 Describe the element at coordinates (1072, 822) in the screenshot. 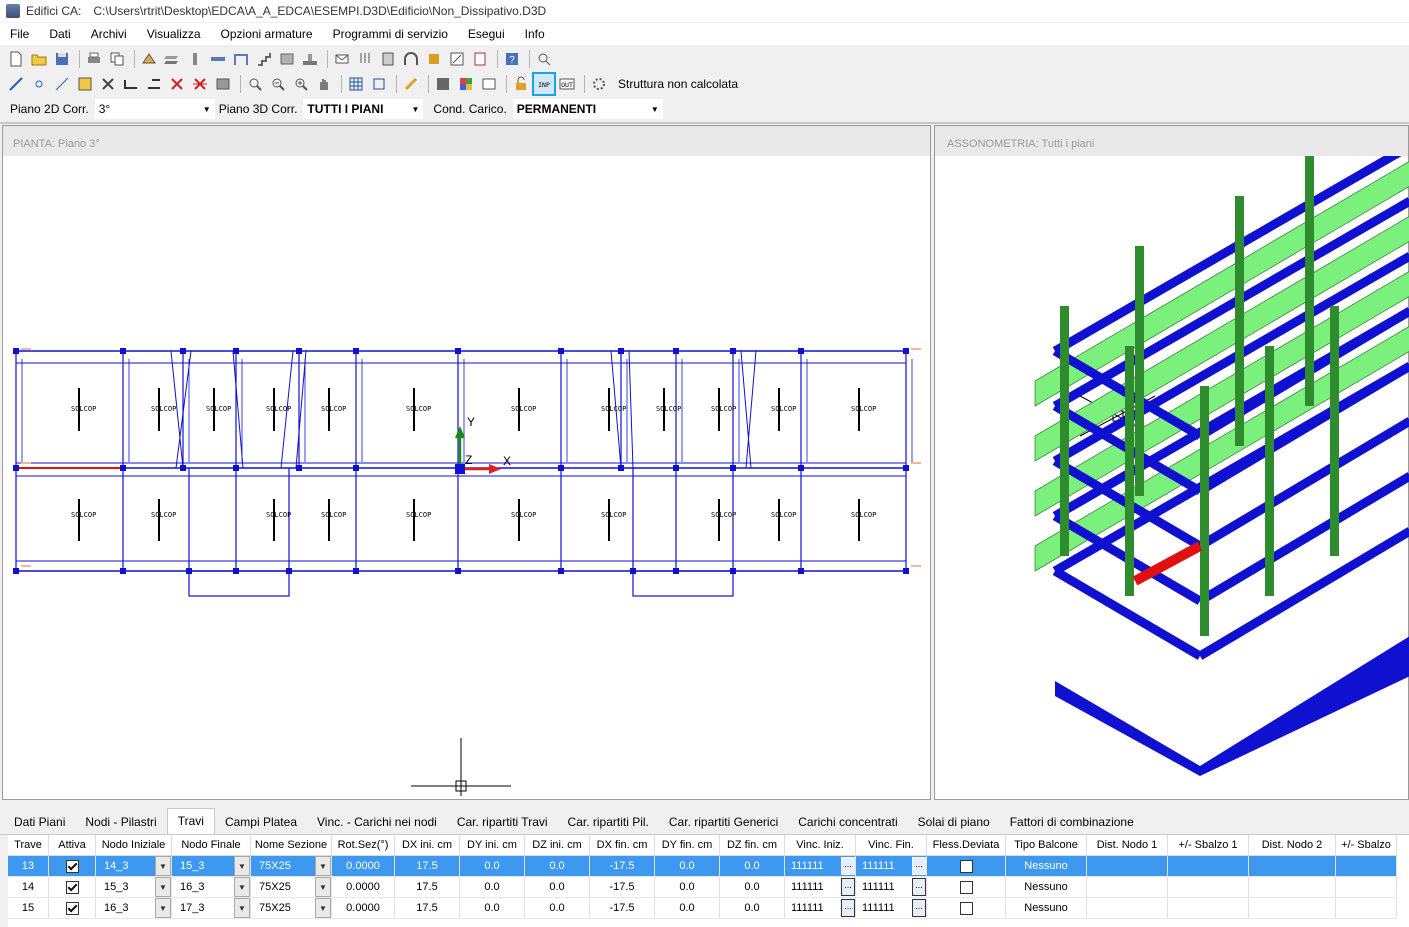

I see `tab-fattori-di-combinazione: Fattori di combinazione` at that location.